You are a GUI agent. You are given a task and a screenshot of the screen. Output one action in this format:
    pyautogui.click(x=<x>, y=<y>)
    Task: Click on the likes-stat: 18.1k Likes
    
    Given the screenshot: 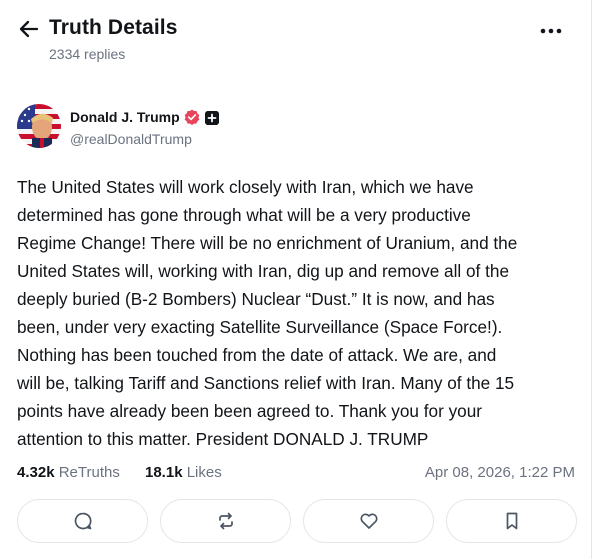 What is the action you would take?
    pyautogui.click(x=183, y=472)
    